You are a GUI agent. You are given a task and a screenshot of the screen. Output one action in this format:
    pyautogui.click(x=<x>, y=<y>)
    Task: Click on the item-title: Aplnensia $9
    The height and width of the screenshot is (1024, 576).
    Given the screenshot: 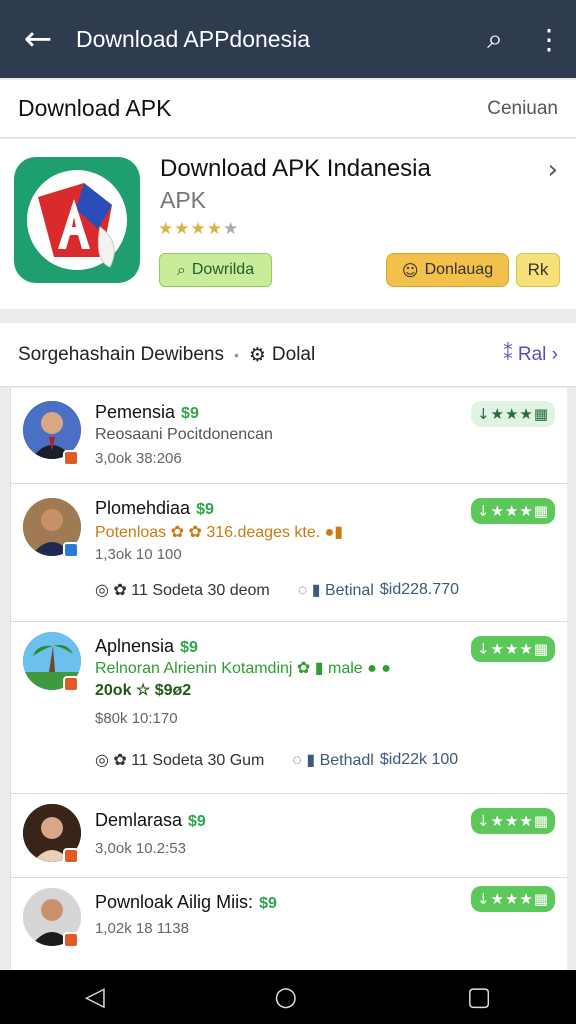 What is the action you would take?
    pyautogui.click(x=146, y=646)
    